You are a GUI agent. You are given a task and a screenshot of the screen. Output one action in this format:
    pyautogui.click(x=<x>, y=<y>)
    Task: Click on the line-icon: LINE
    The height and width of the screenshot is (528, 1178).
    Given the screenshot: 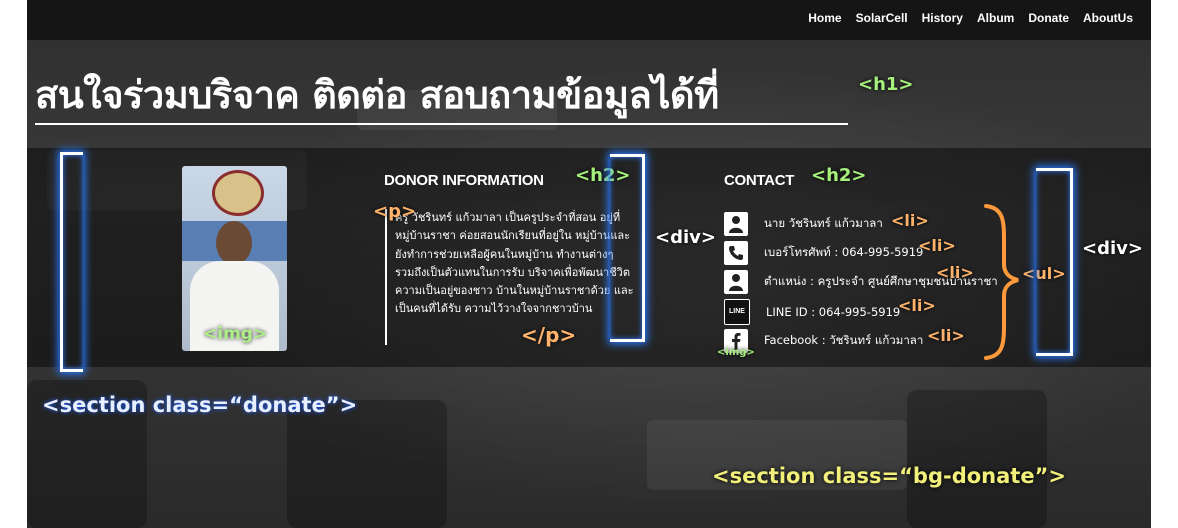 What is the action you would take?
    pyautogui.click(x=737, y=311)
    